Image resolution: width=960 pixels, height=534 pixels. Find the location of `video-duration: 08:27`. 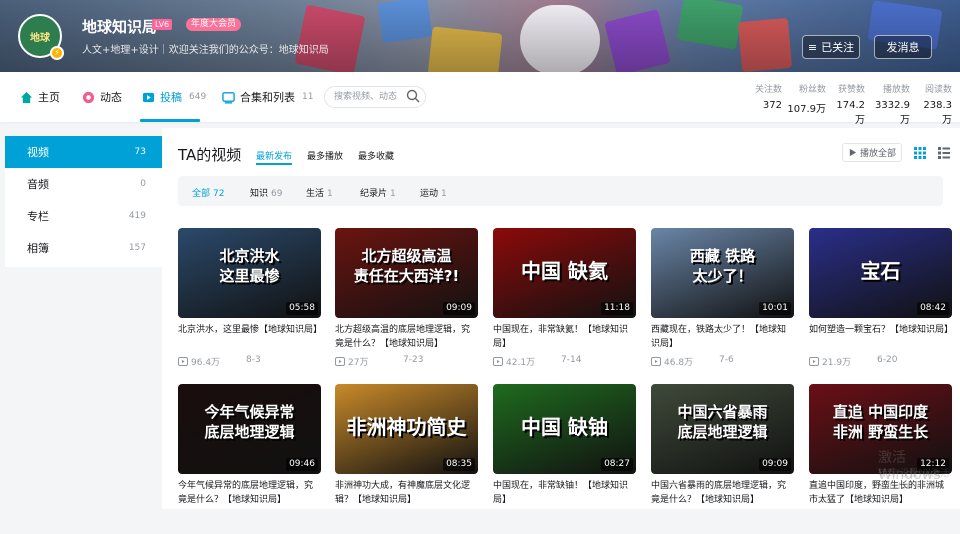

video-duration: 08:27 is located at coordinates (617, 464).